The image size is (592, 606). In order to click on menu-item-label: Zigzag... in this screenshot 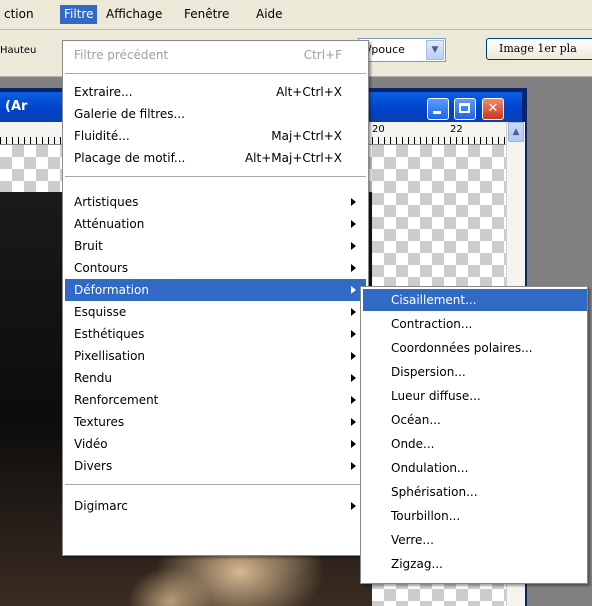, I will do `click(417, 564)`.